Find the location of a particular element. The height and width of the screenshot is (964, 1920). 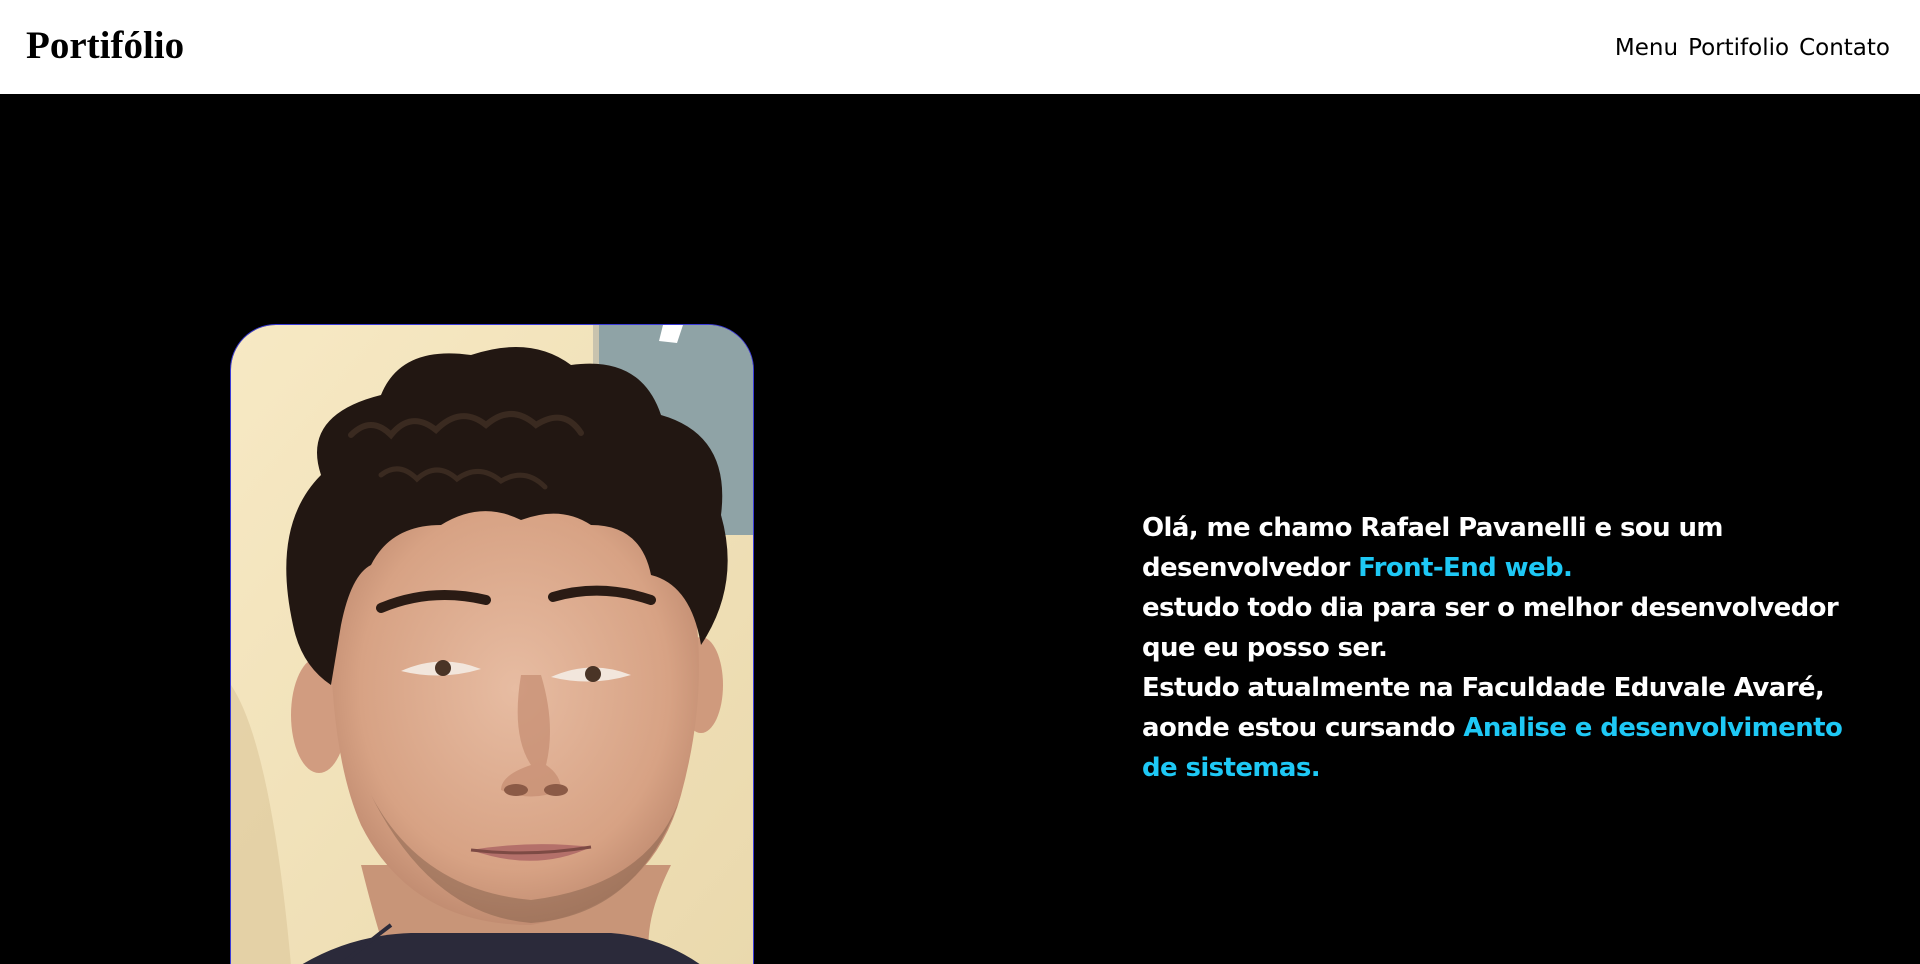

intro-highlight-frontend: Front-End web. is located at coordinates (1465, 568).